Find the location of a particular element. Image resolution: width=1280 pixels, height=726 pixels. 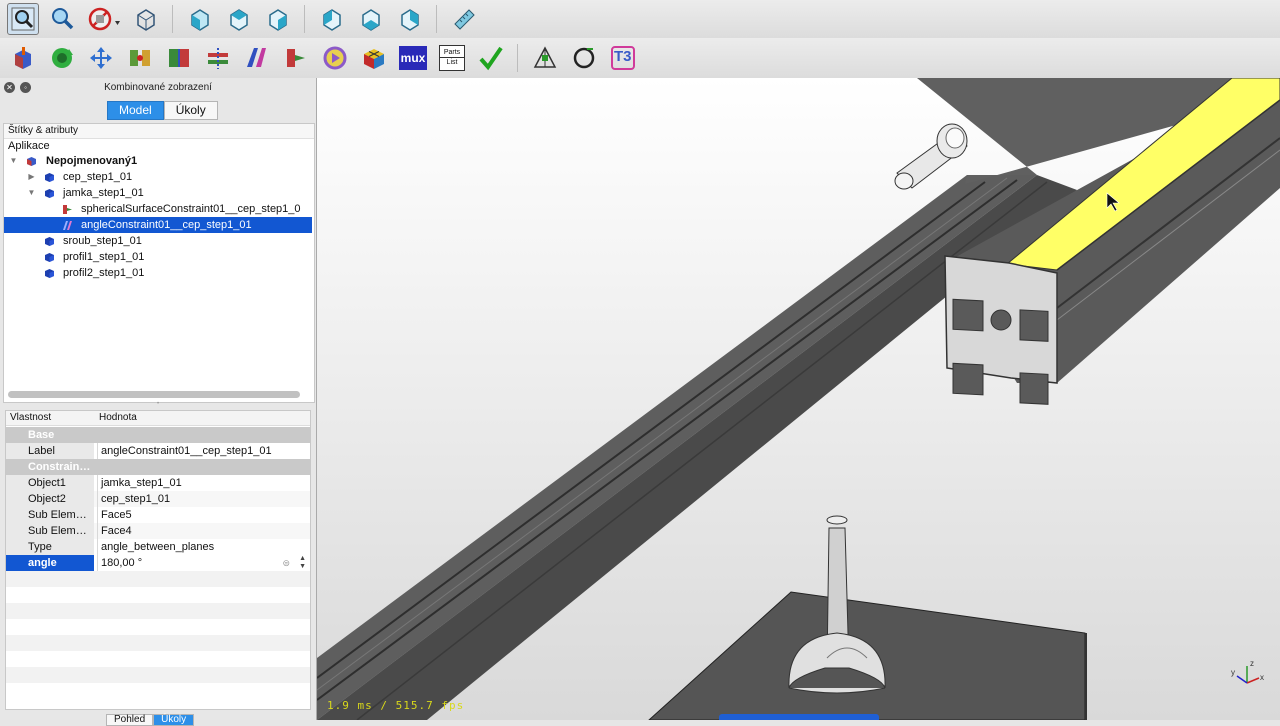

expand-arrow-icon: ▶ is located at coordinates (31, 177).